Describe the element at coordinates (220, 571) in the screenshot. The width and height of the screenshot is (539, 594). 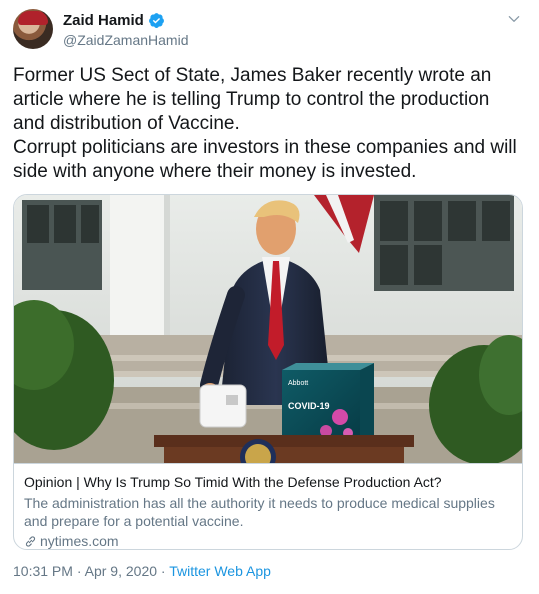
I see `source-app-link: Twitter Web App` at that location.